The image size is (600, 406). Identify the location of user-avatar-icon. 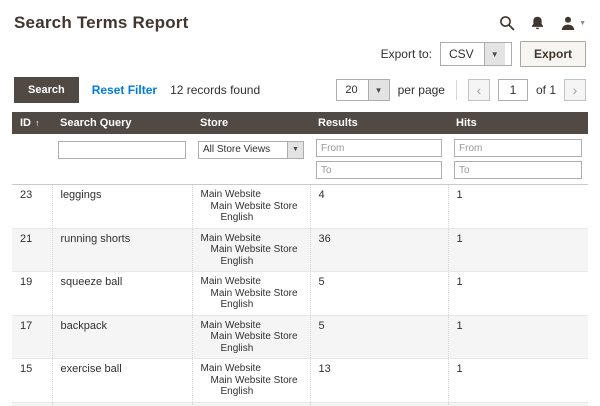
(568, 23).